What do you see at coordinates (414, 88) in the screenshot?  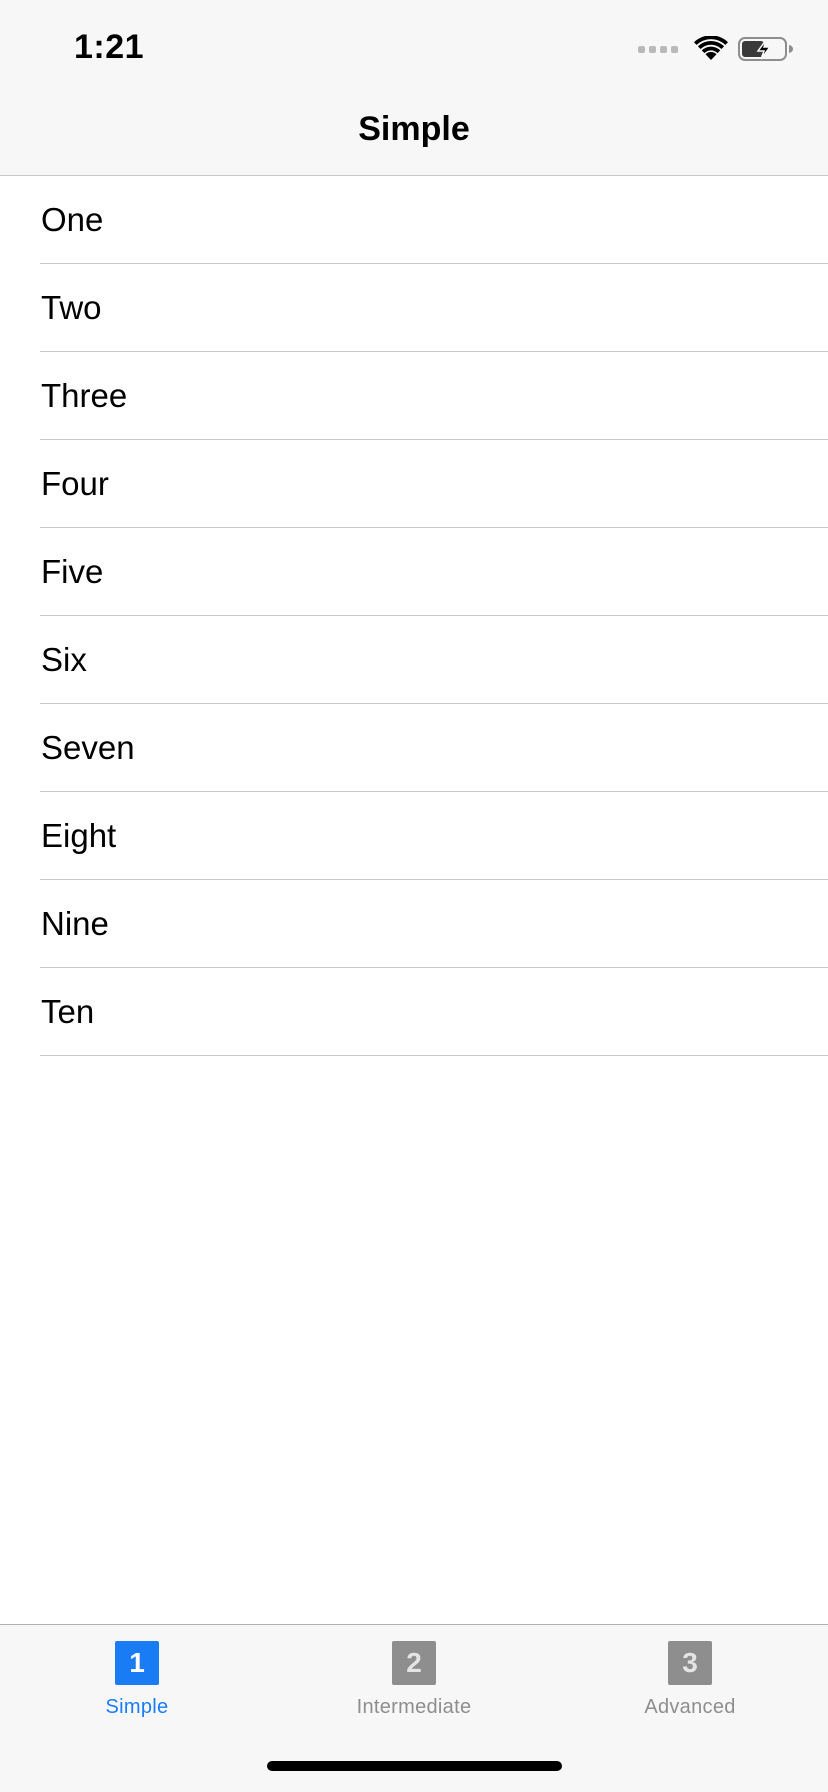 I see `top-bar: 1:21 Simple` at bounding box center [414, 88].